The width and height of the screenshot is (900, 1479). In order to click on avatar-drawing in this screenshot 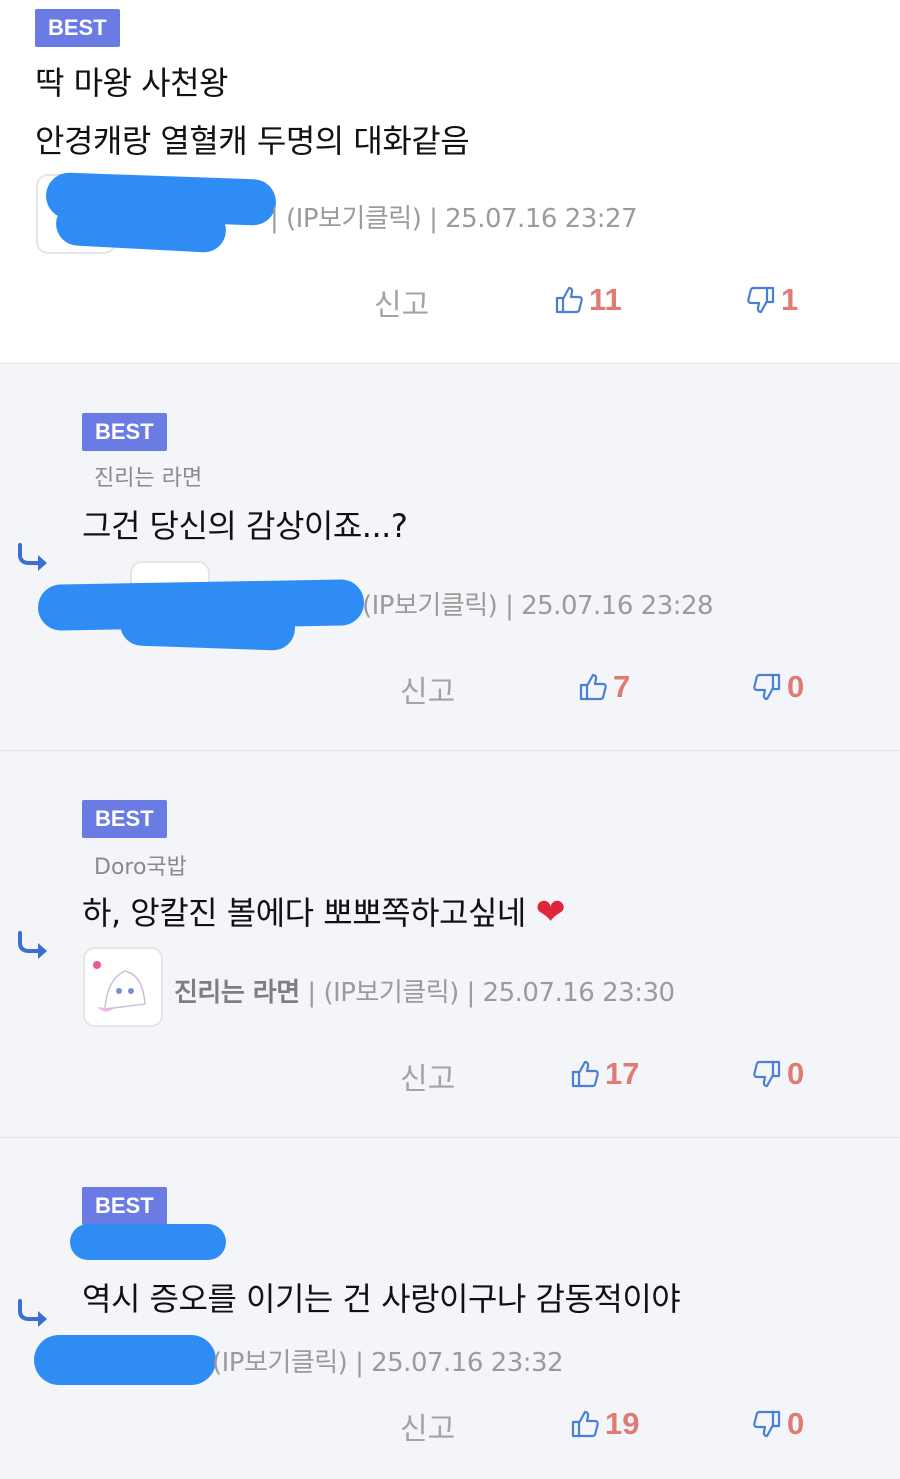, I will do `click(123, 987)`.